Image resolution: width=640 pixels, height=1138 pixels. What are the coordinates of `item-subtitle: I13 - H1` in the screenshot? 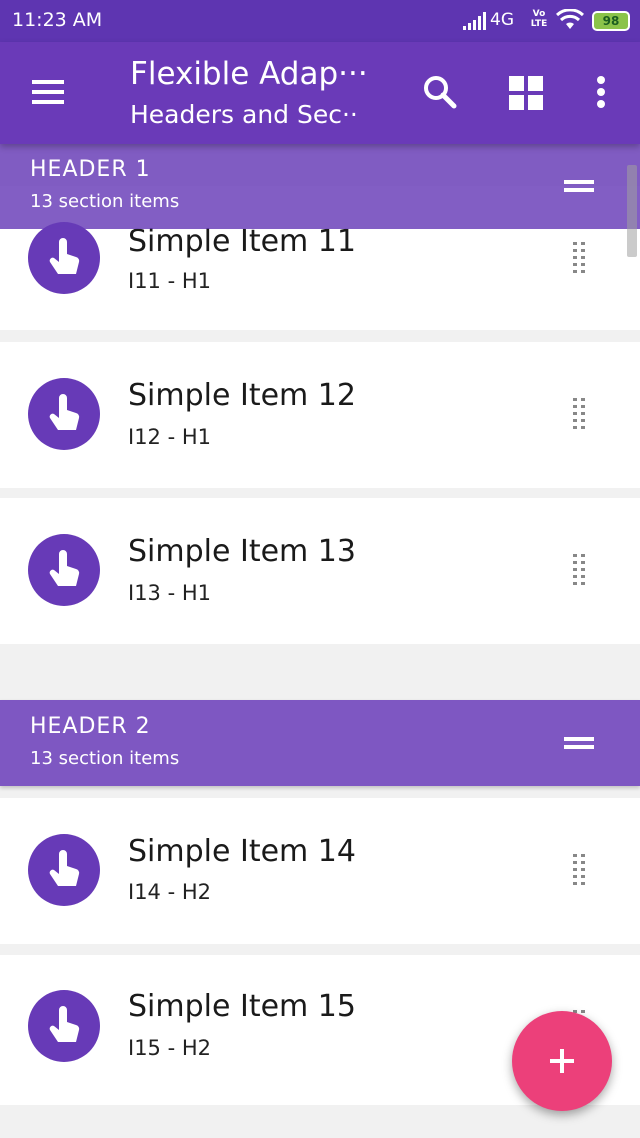 It's located at (169, 593).